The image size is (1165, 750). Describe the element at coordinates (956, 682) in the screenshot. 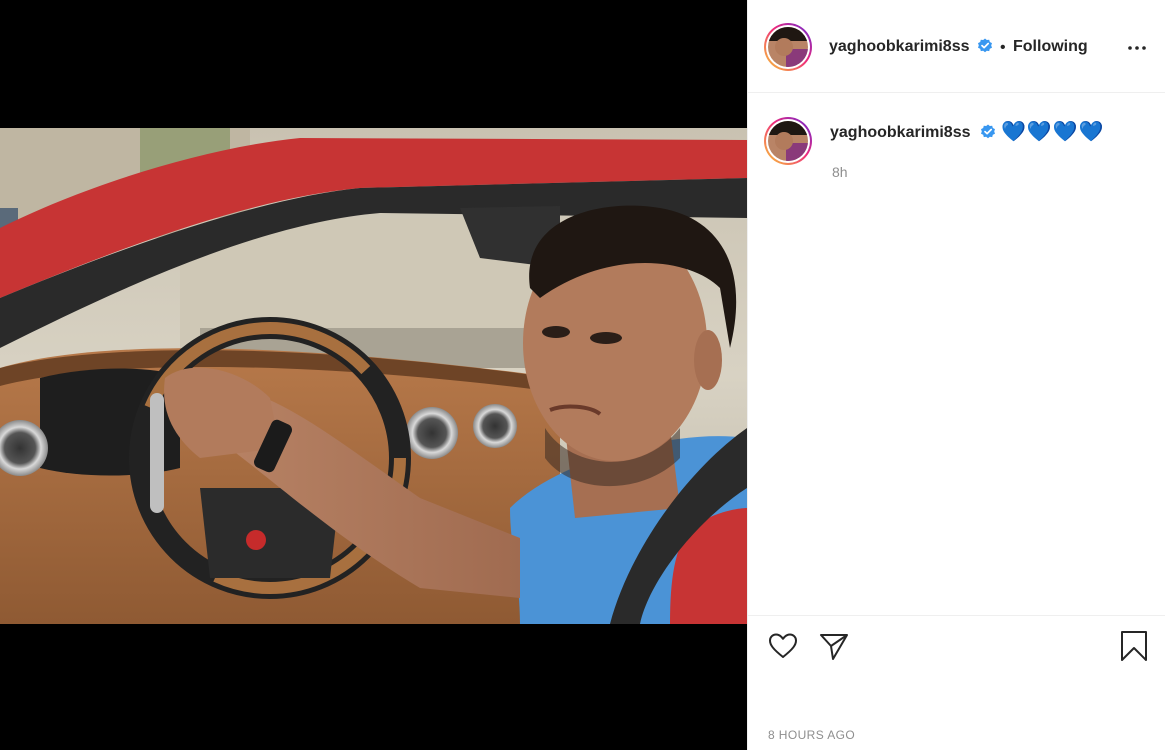

I see `post-actions: 8 HOURS AGO` at that location.